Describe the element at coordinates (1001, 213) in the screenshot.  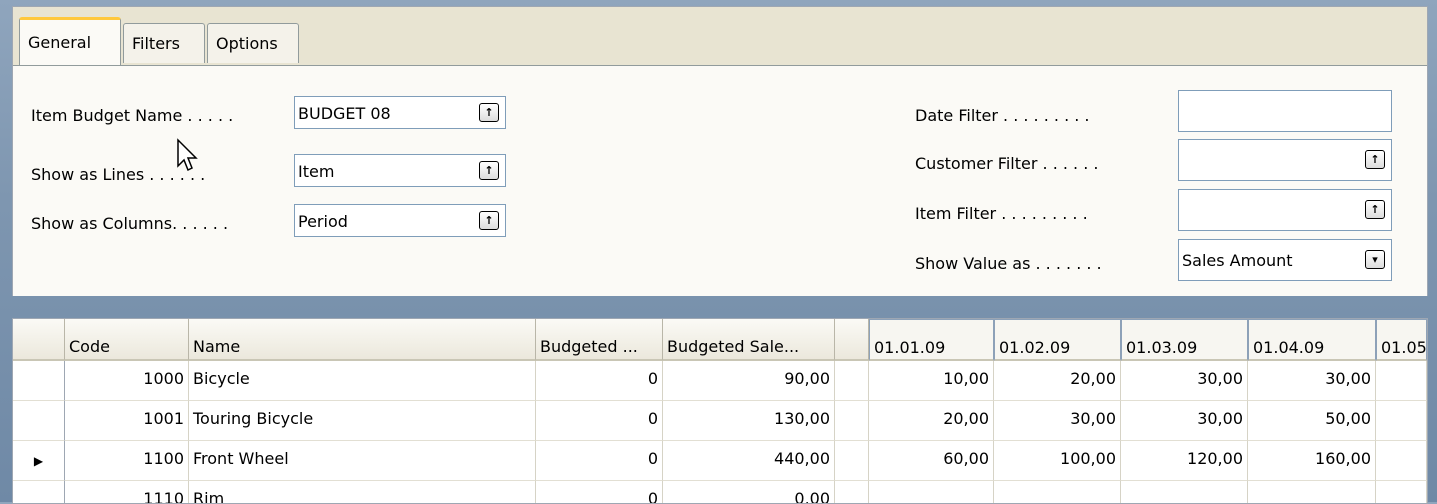
I see `item-filter-label: Item Filter . . . . . . . . .` at that location.